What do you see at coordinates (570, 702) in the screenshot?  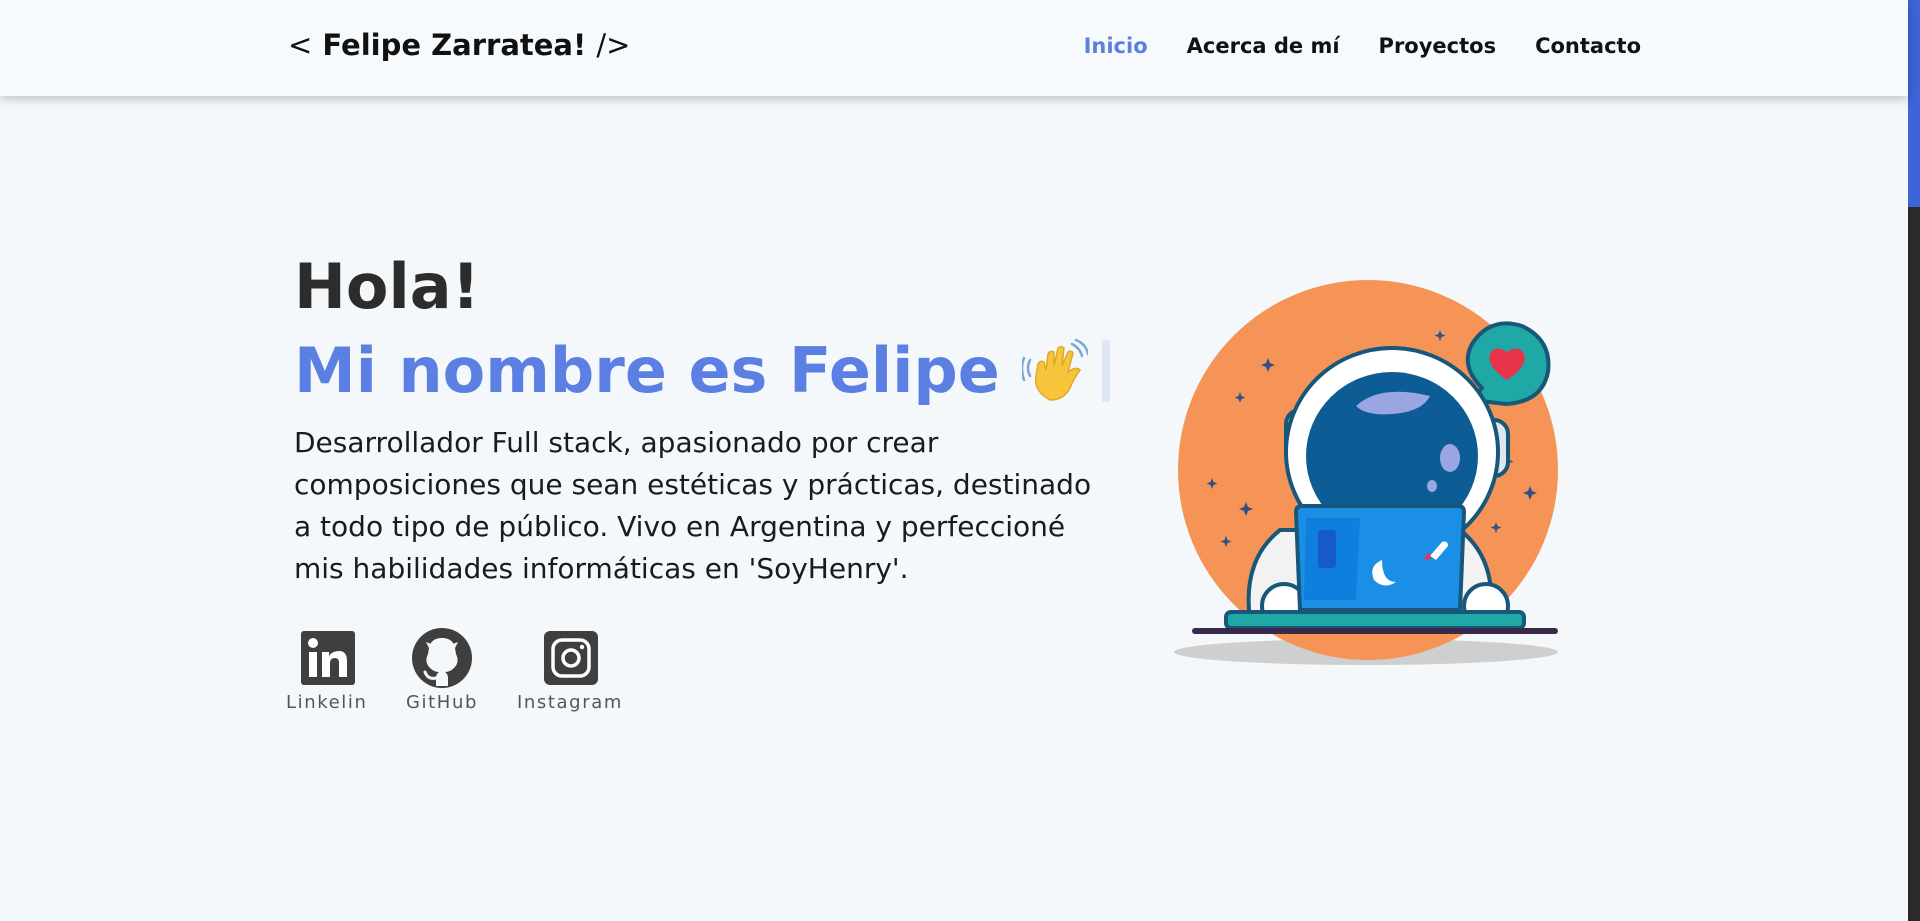 I see `social-instagram-label: Instagram` at bounding box center [570, 702].